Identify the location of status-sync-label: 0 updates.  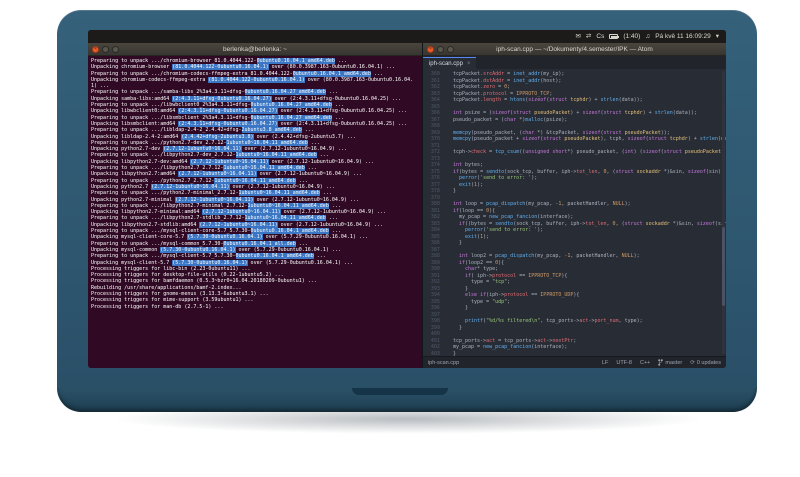
(708, 362).